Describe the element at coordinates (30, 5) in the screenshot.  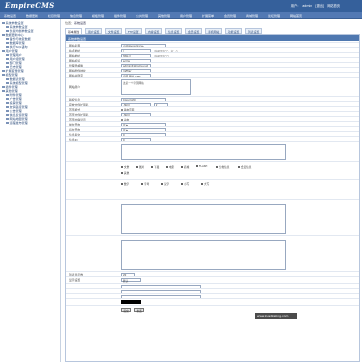
I see `app-logo: EmpireCMS` at that location.